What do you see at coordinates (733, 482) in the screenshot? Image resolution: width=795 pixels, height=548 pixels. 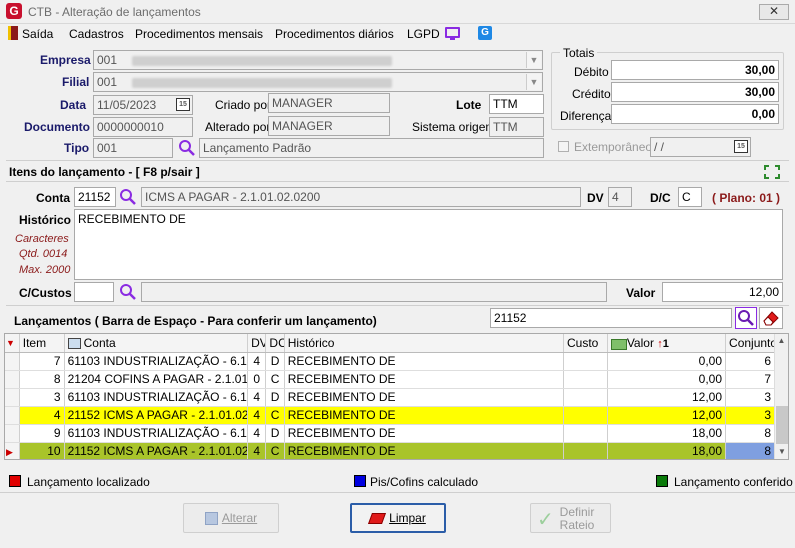 I see `legend-conferido-label: Lançamento conferido` at bounding box center [733, 482].